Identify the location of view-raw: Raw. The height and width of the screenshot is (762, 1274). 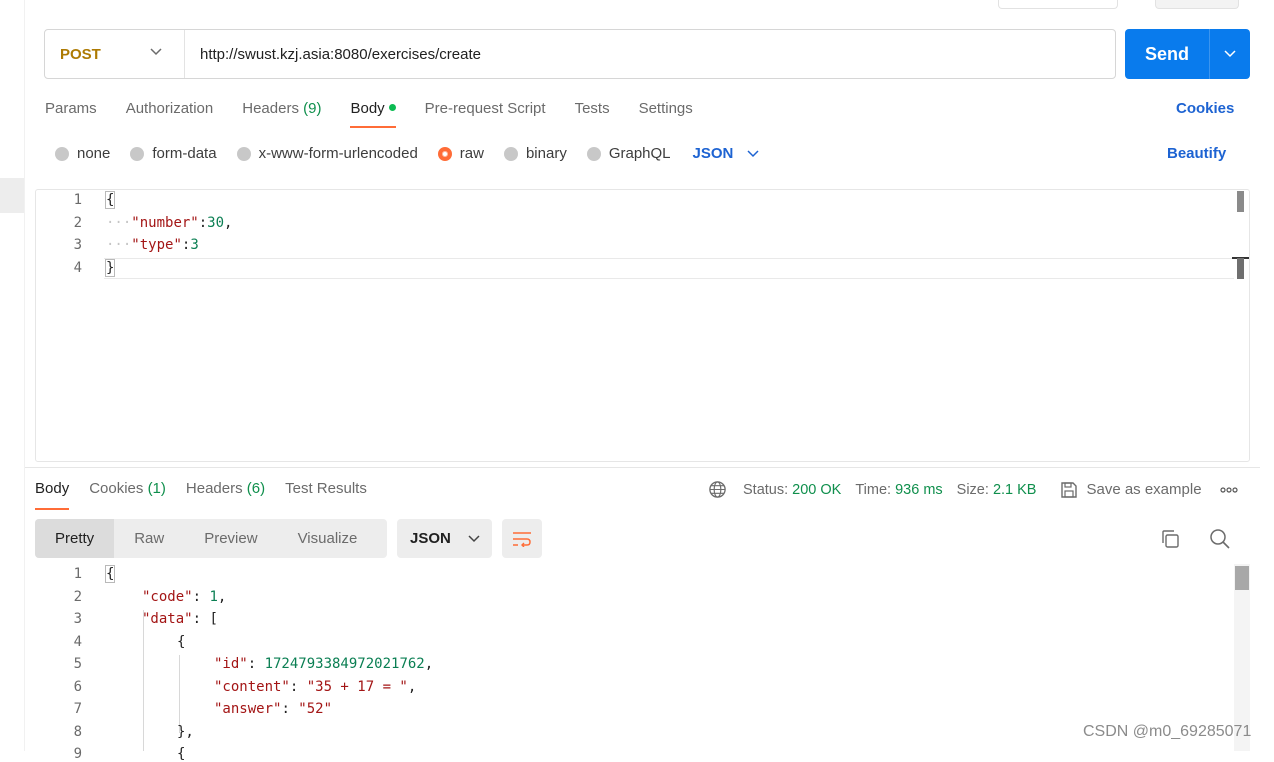
(149, 538).